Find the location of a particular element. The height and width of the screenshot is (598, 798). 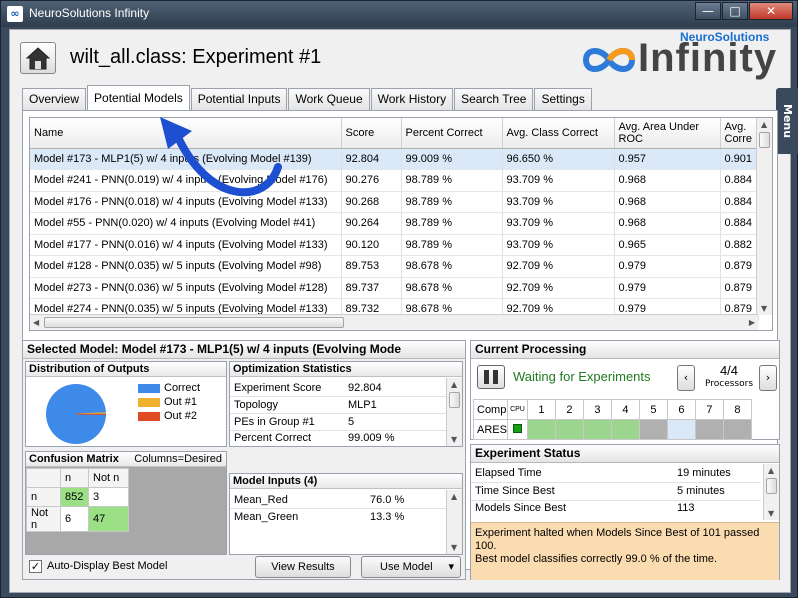

scroll-right-icon: ▶ is located at coordinates (752, 322).